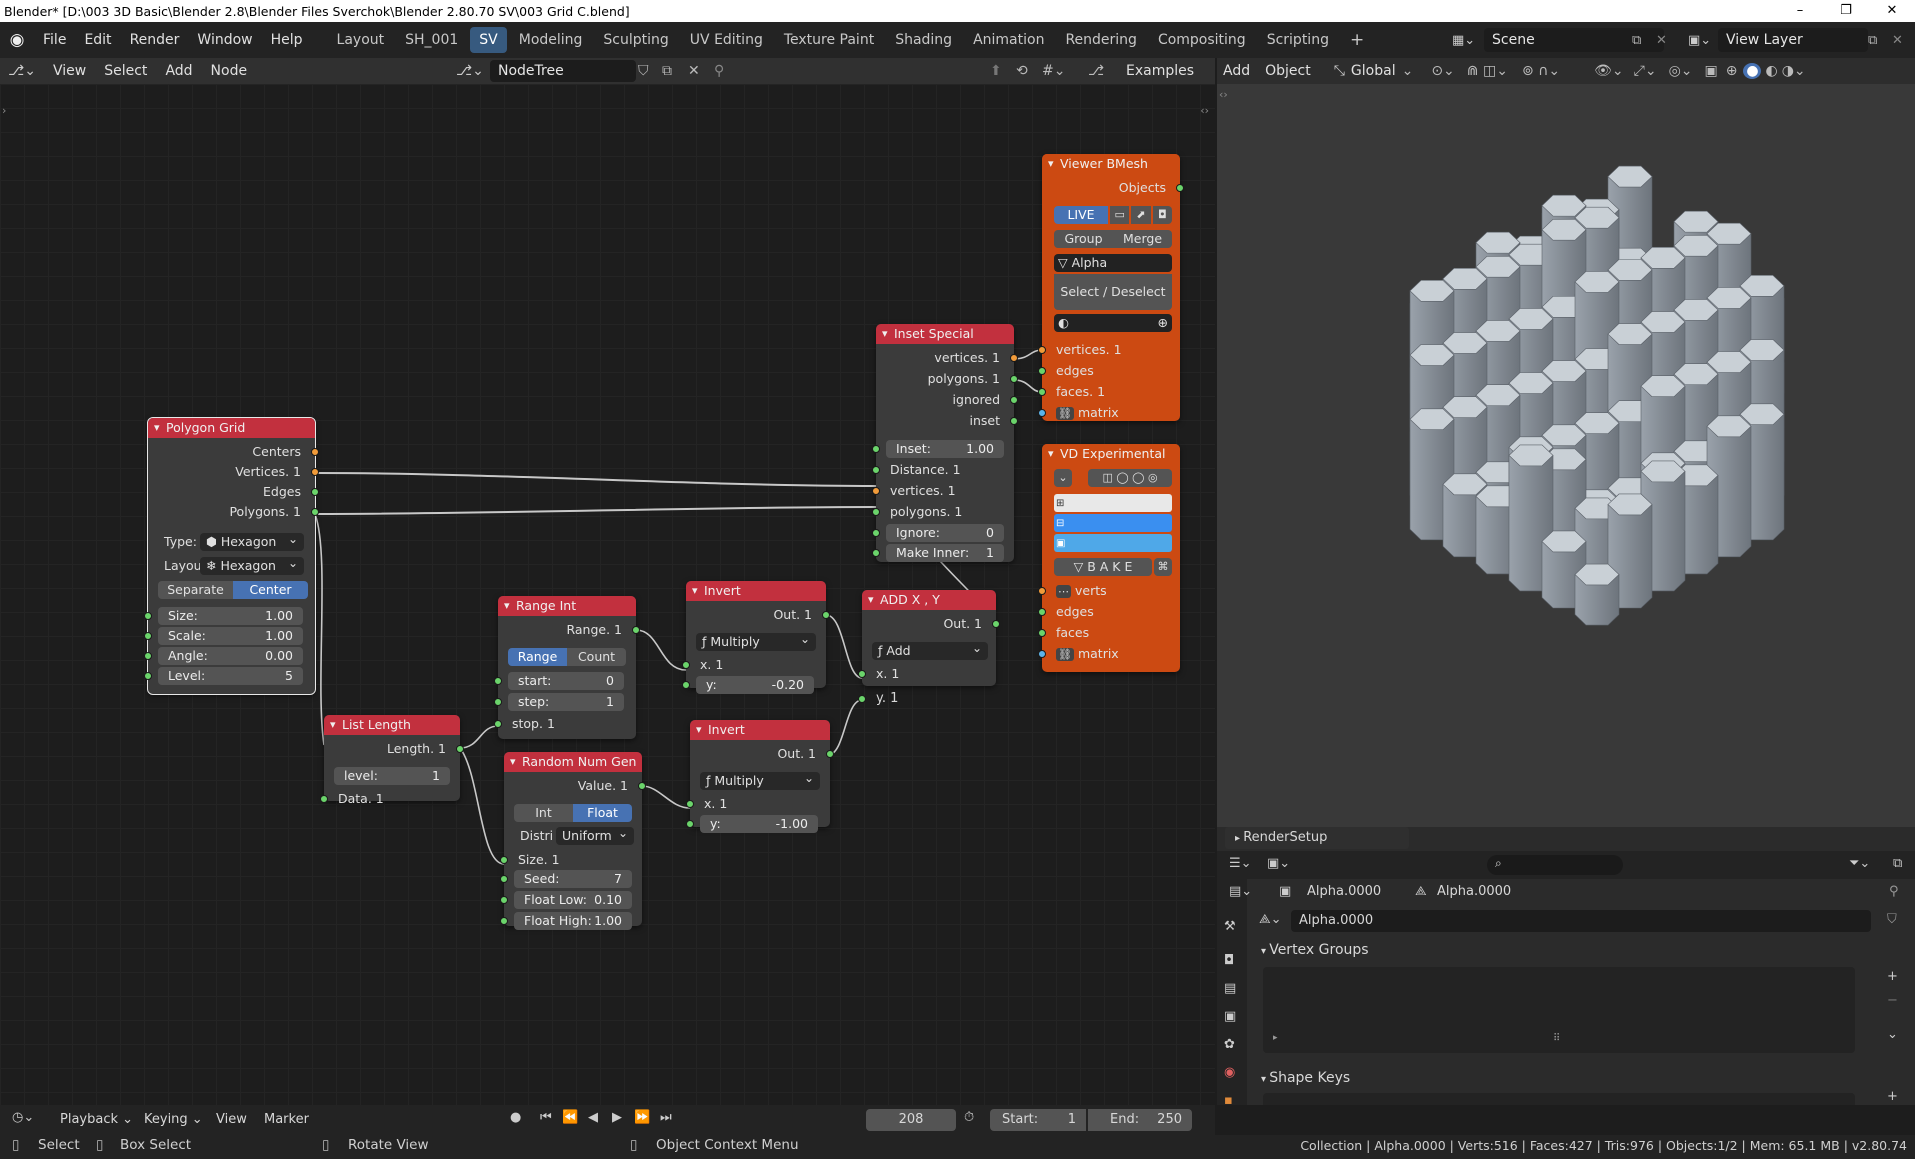 The height and width of the screenshot is (1159, 1915). Describe the element at coordinates (252, 564) in the screenshot. I see `layout-dropdown: ❄ Hexagon` at that location.